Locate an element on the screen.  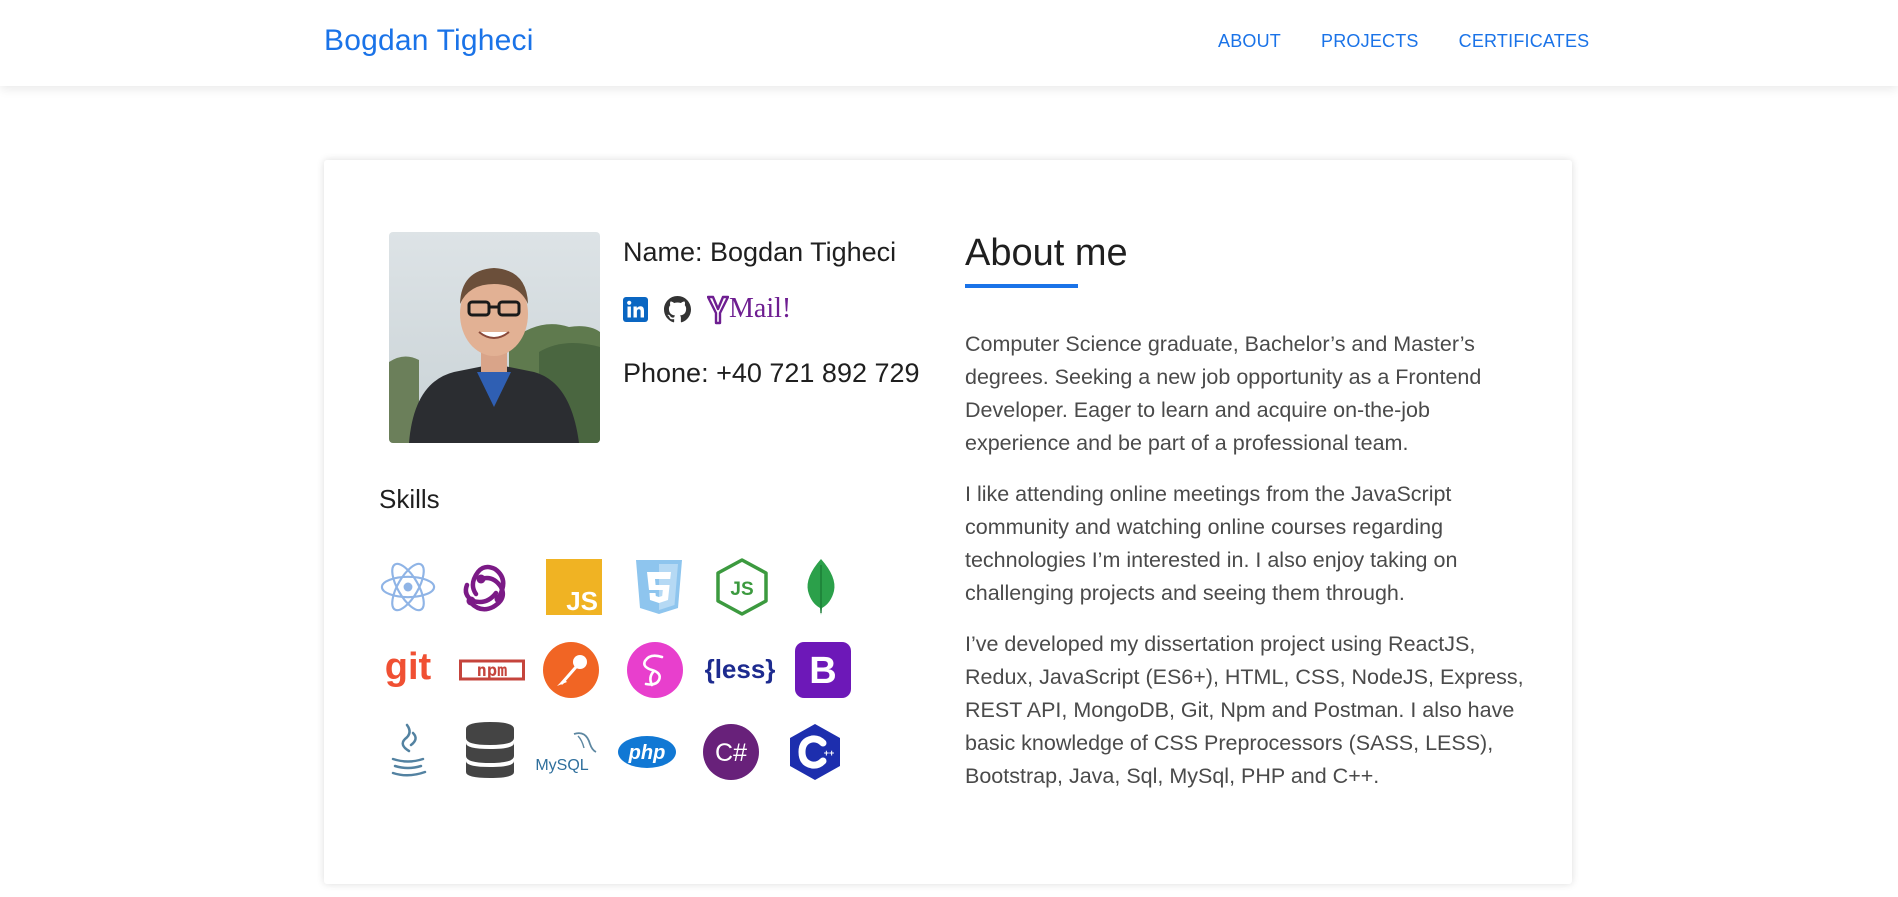
svg-text: C# is located at coordinates (731, 753).